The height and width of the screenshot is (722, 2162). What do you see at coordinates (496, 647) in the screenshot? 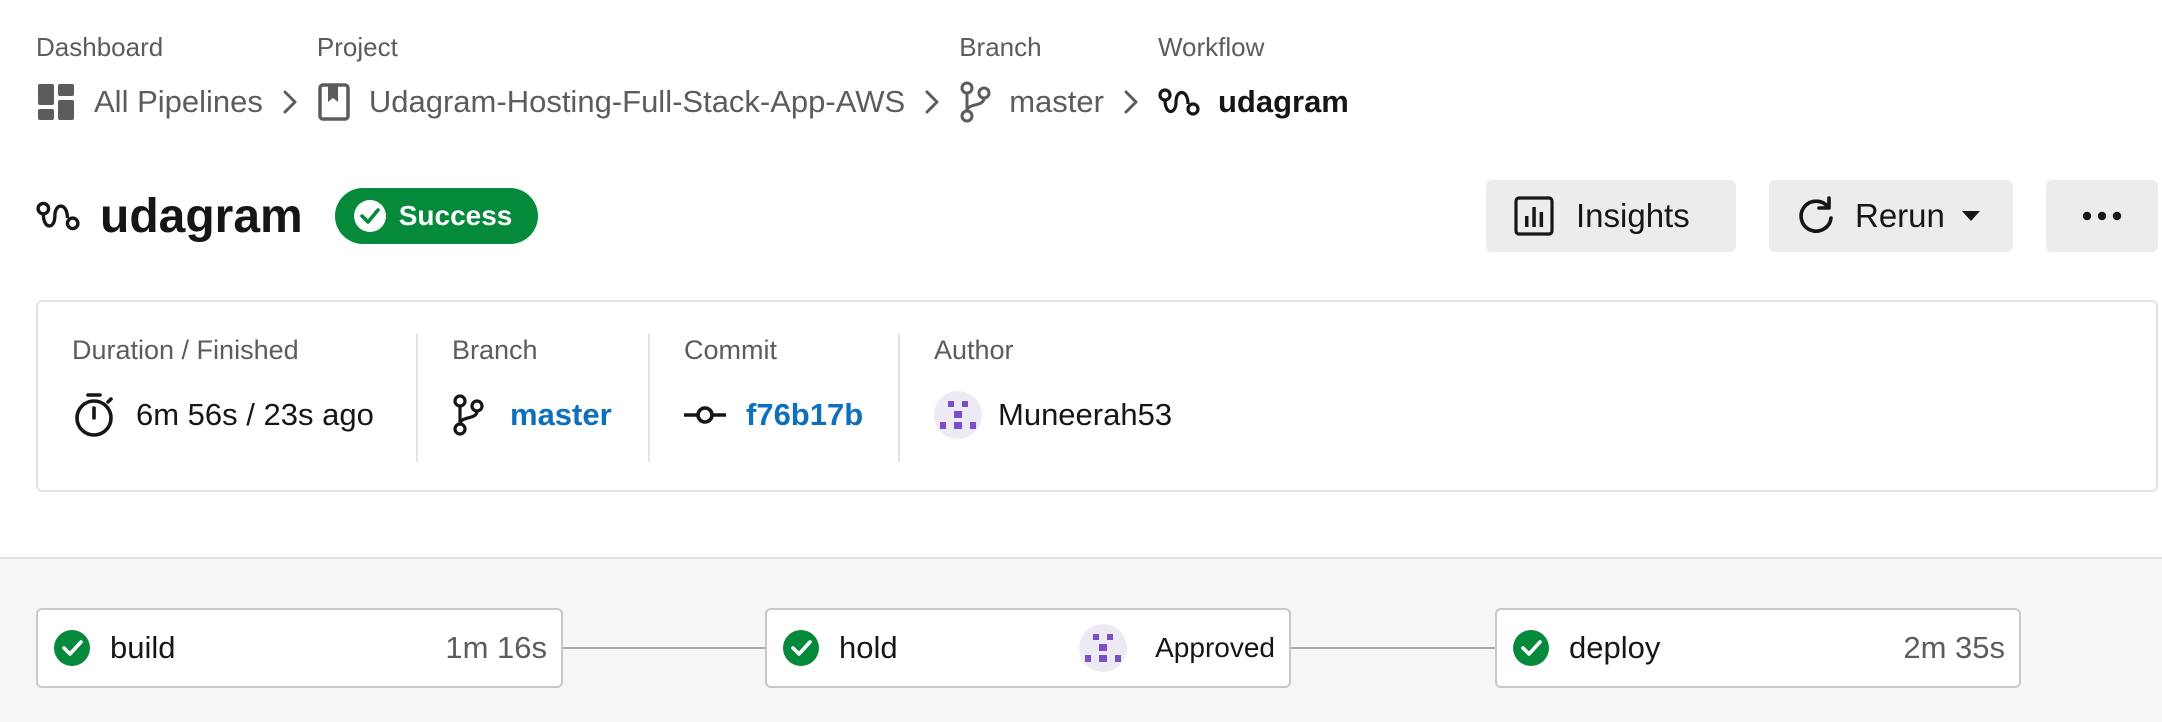
I see `job-duration: 1m 16s` at bounding box center [496, 647].